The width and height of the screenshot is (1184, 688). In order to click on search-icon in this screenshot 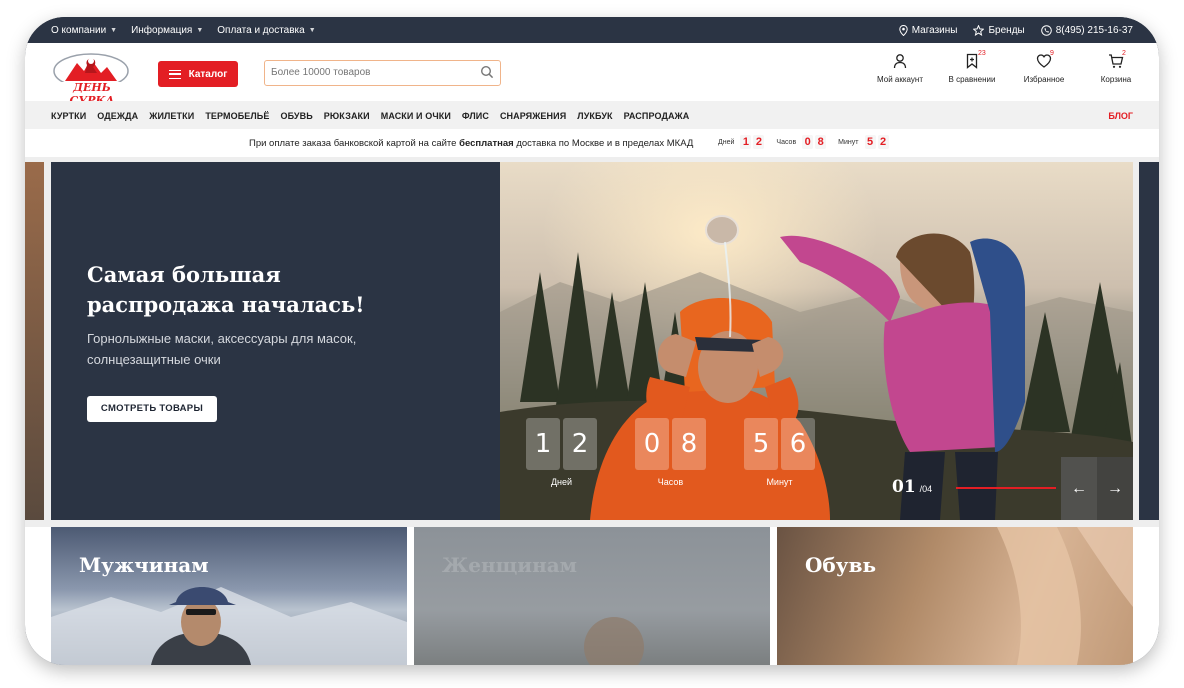, I will do `click(487, 72)`.